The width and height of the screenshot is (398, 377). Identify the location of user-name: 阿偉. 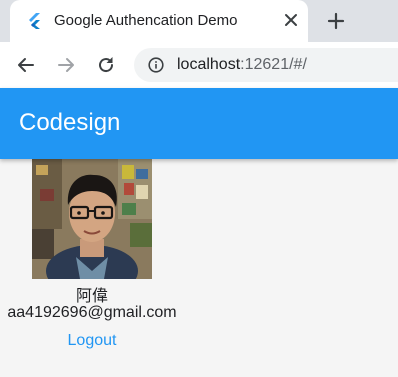
(91, 295).